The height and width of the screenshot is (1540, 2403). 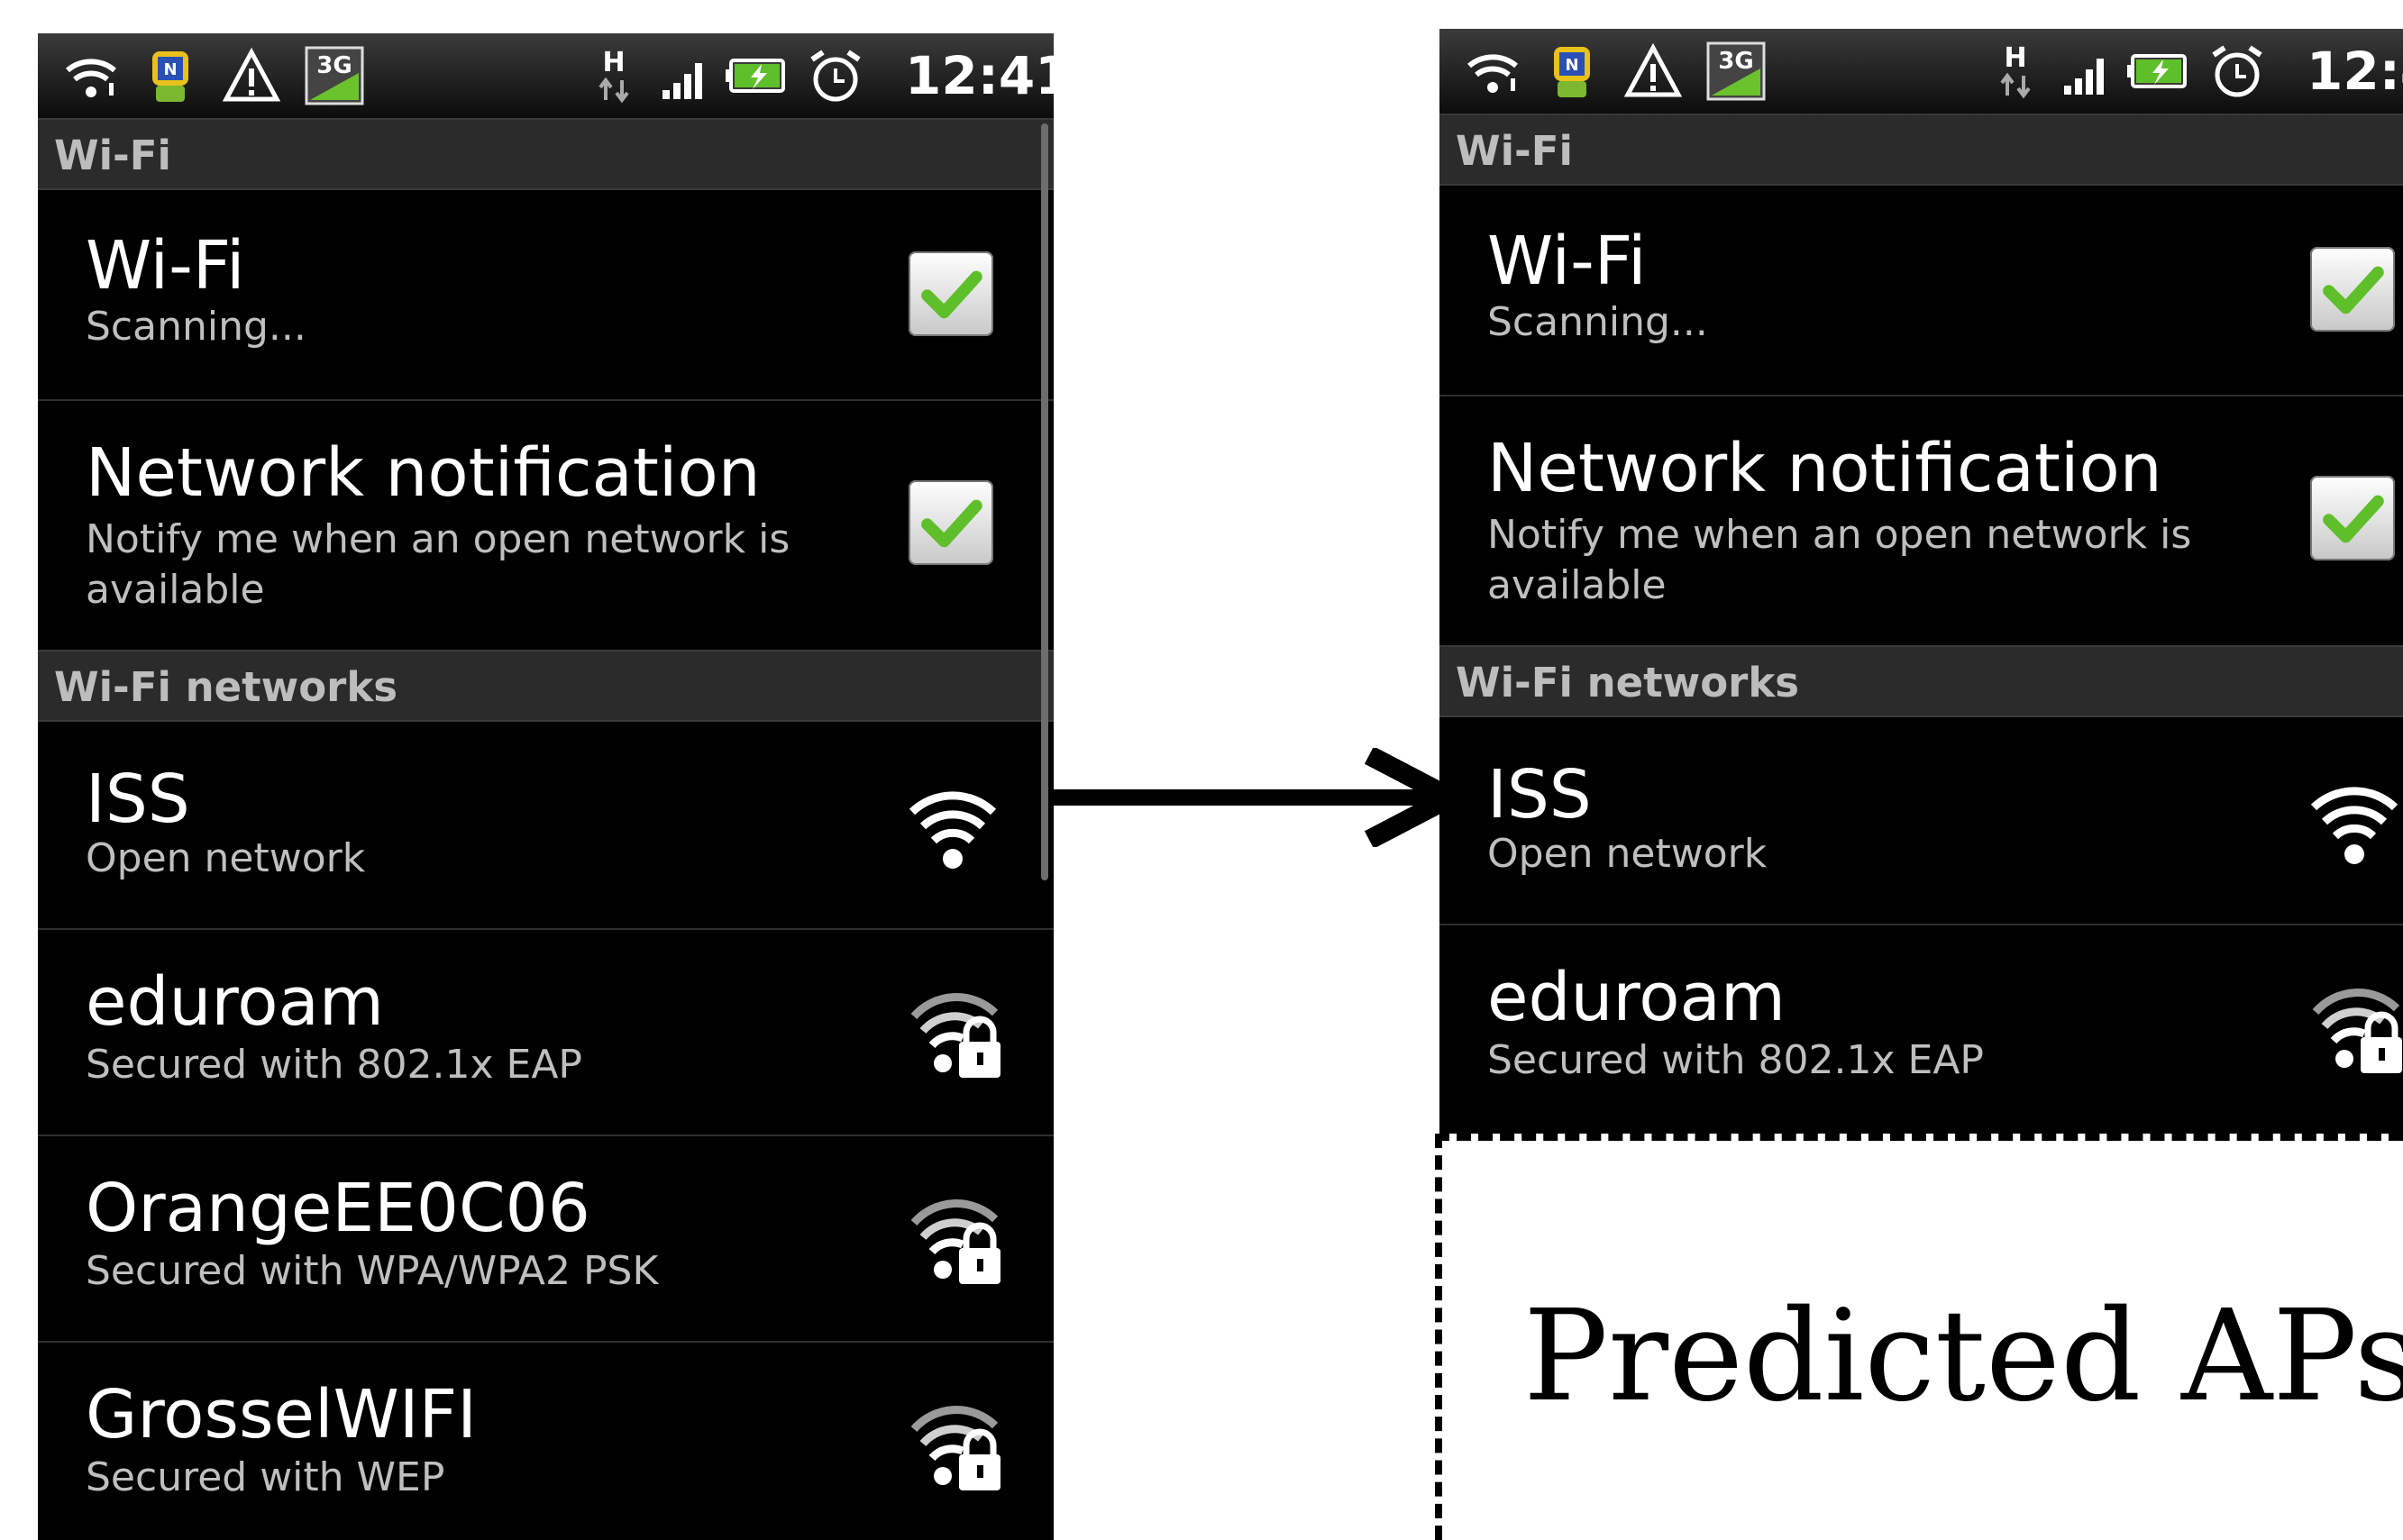 What do you see at coordinates (338, 1208) in the screenshot?
I see `network-name: OrangeEE0C06` at bounding box center [338, 1208].